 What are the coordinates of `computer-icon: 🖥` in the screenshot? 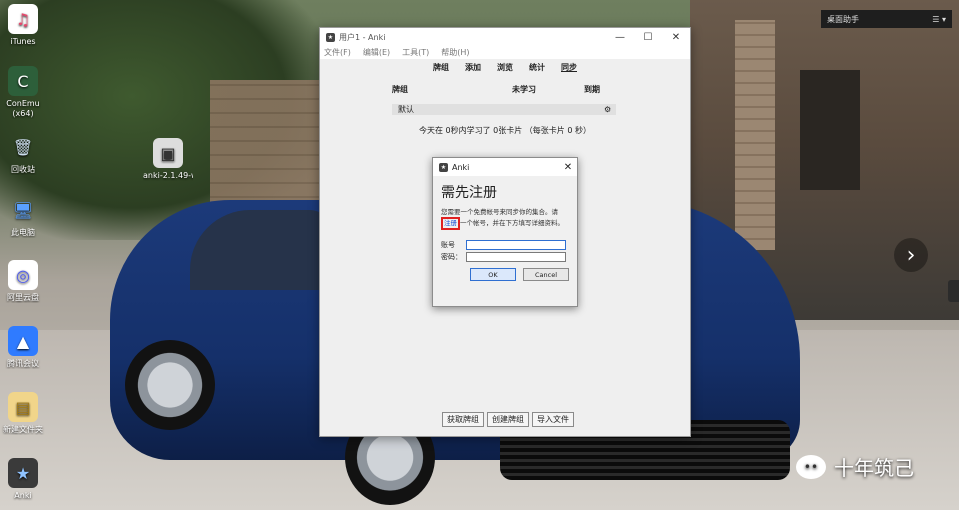 It's located at (23, 210).